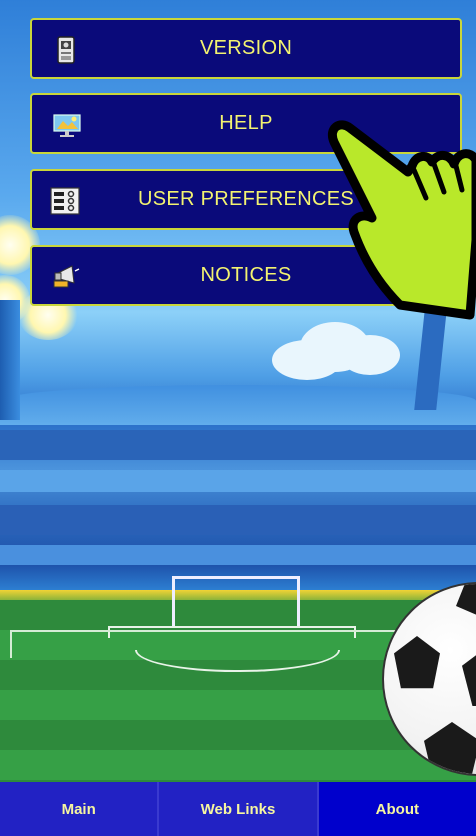 This screenshot has width=476, height=836. I want to click on nav-main-tab: Main, so click(80, 809).